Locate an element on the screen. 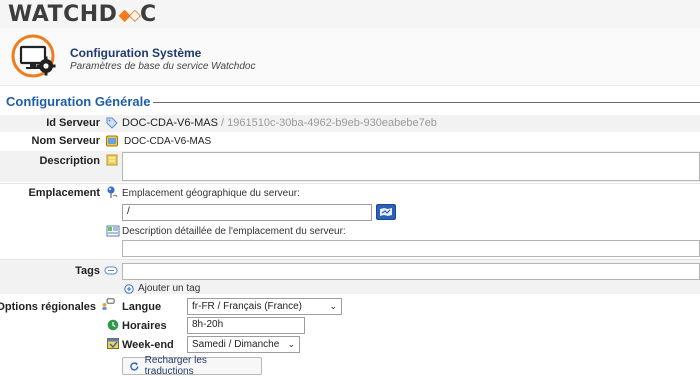 The image size is (700, 380). hours-input: 8h-20h is located at coordinates (246, 325).